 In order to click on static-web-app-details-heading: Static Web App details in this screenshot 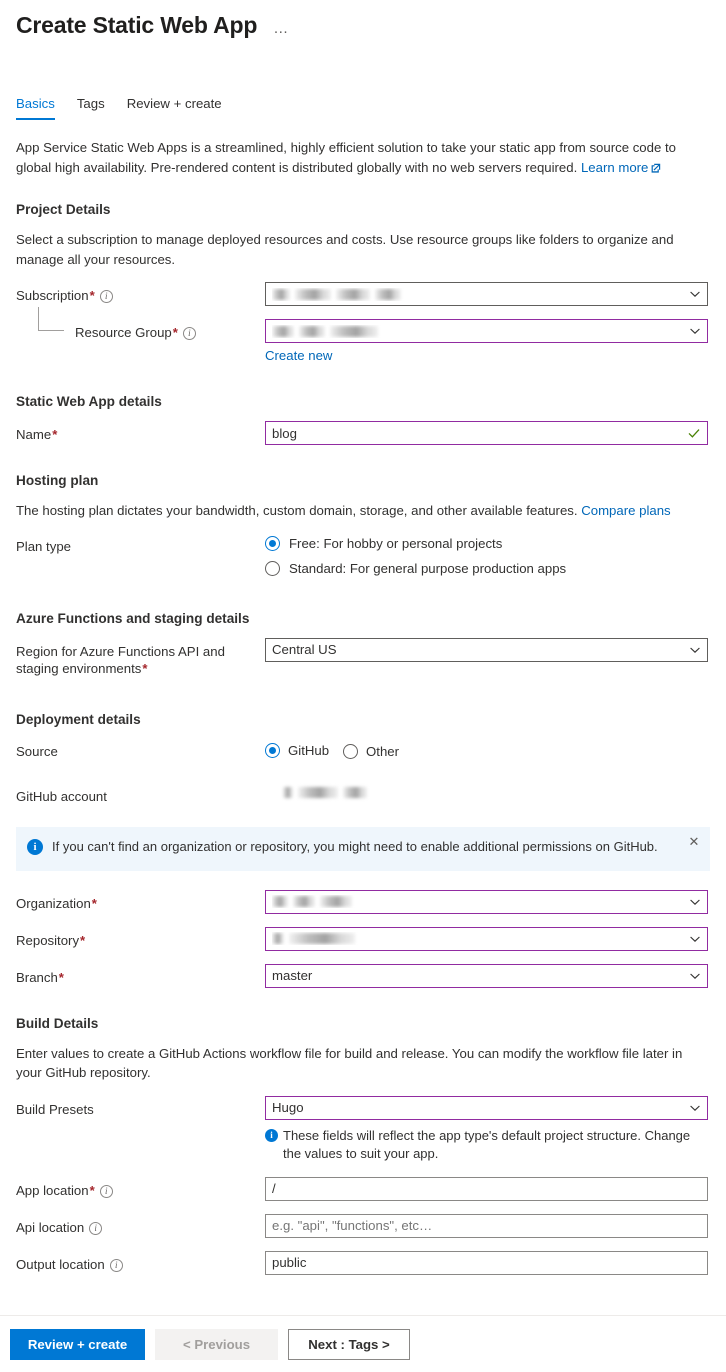, I will do `click(89, 401)`.